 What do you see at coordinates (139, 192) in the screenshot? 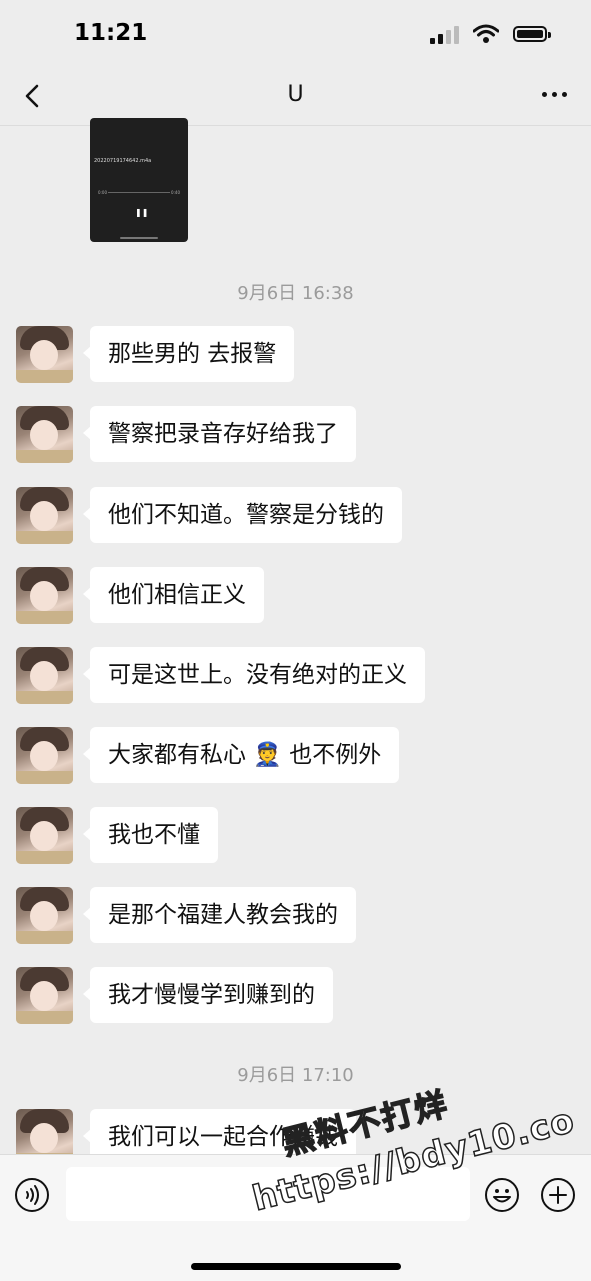
I see `audio-progress-track` at bounding box center [139, 192].